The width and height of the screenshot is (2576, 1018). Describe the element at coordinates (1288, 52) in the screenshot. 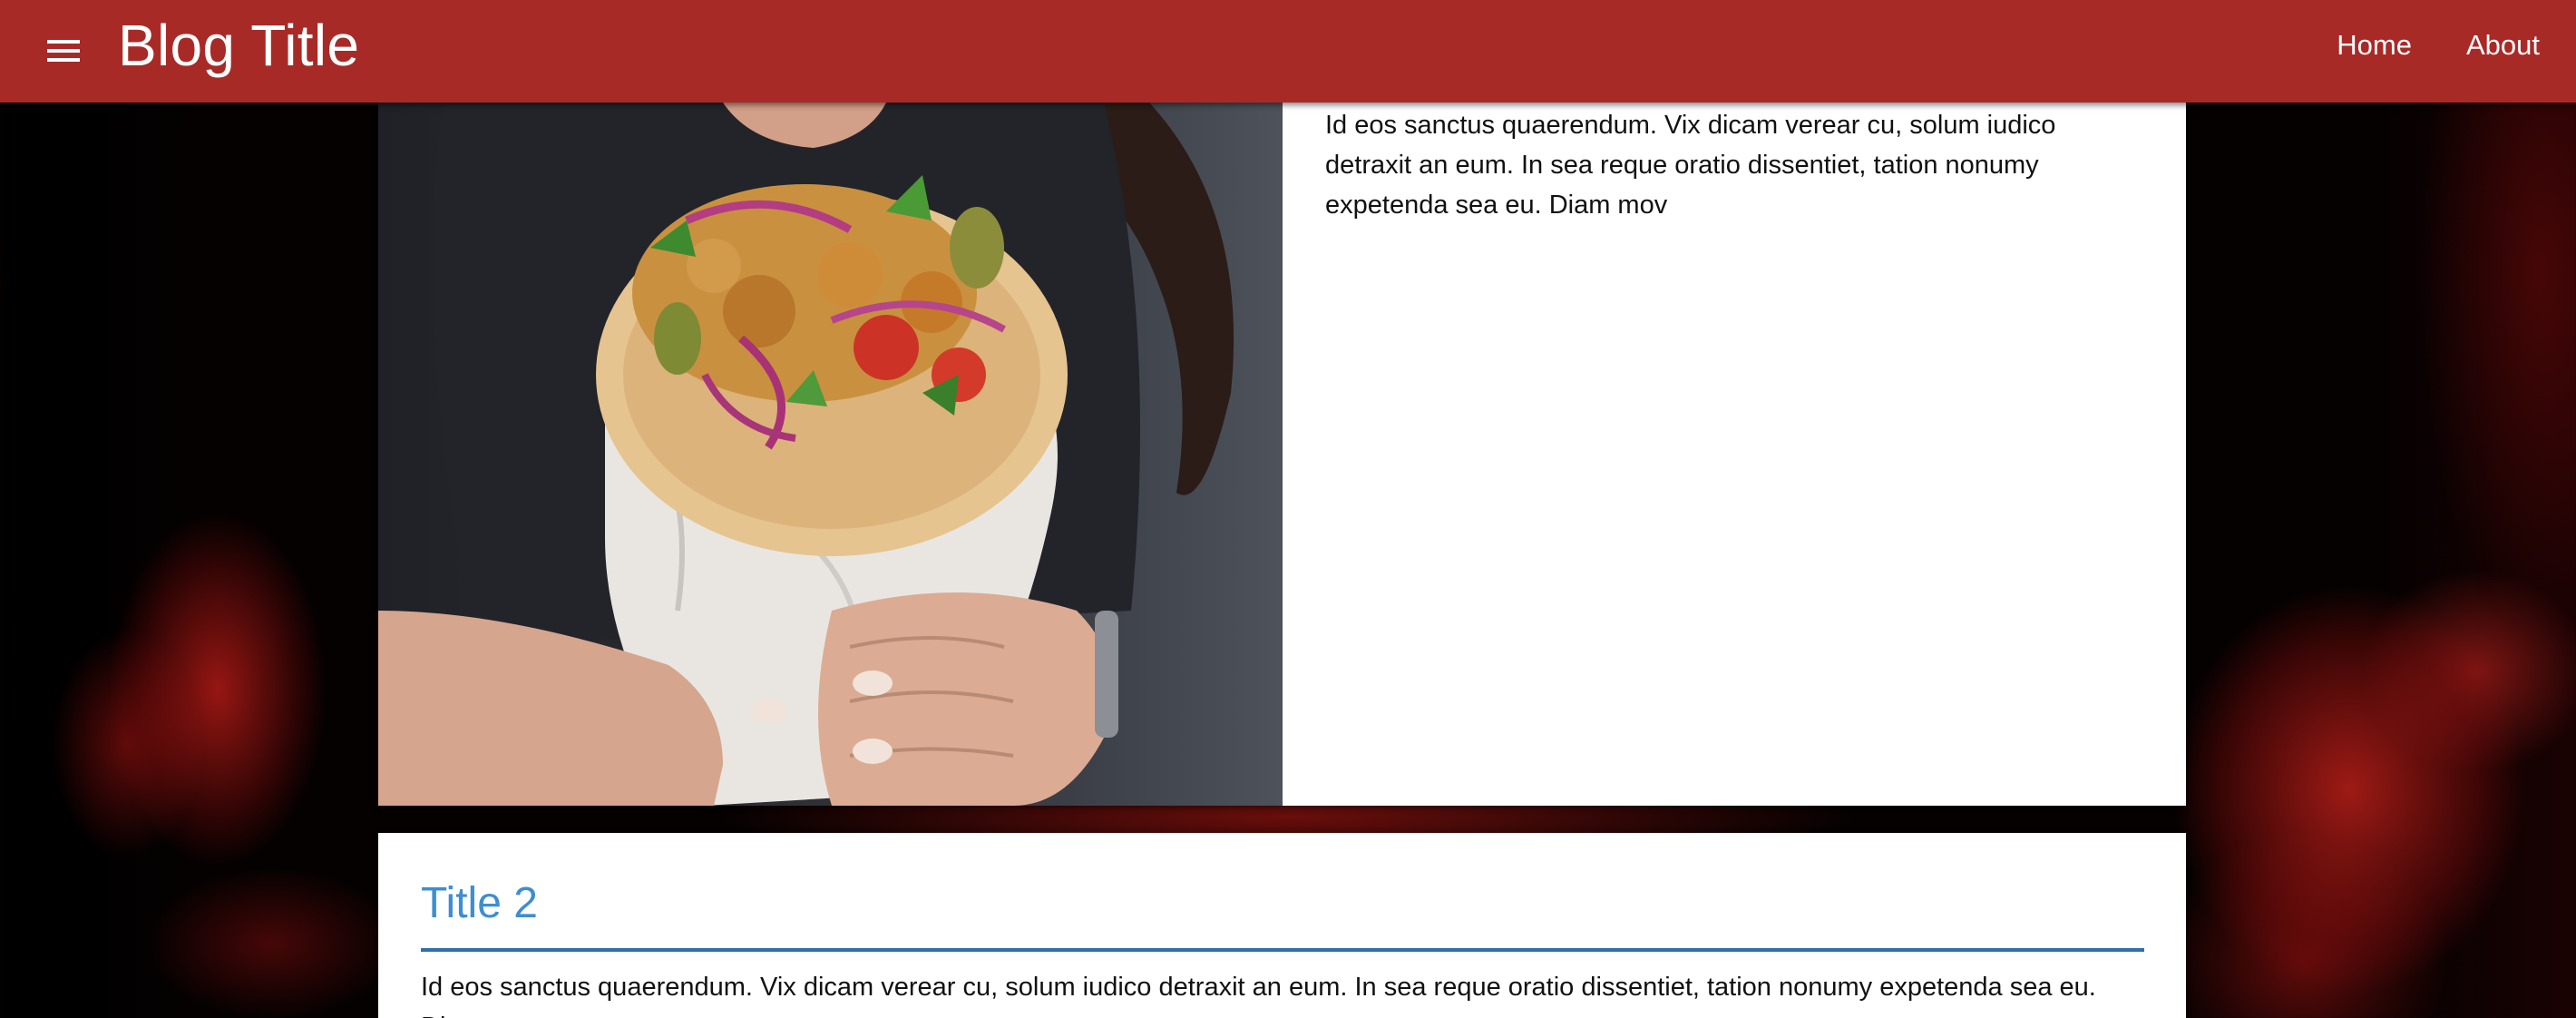

I see `app-bar: Blog Title Home About` at that location.